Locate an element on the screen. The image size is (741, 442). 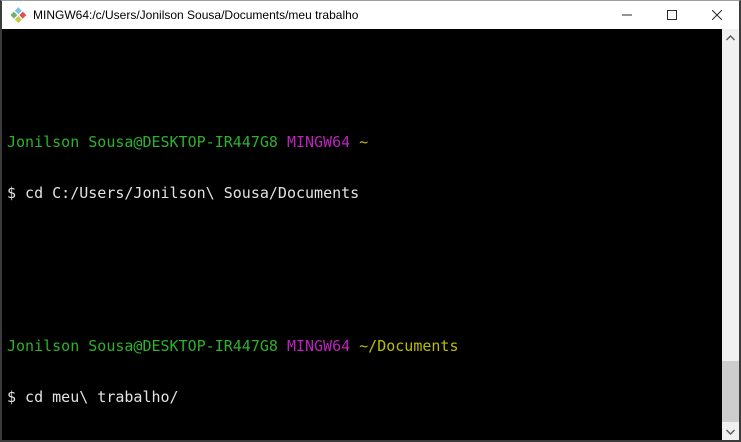
mingw64-app-icon is located at coordinates (19, 15).